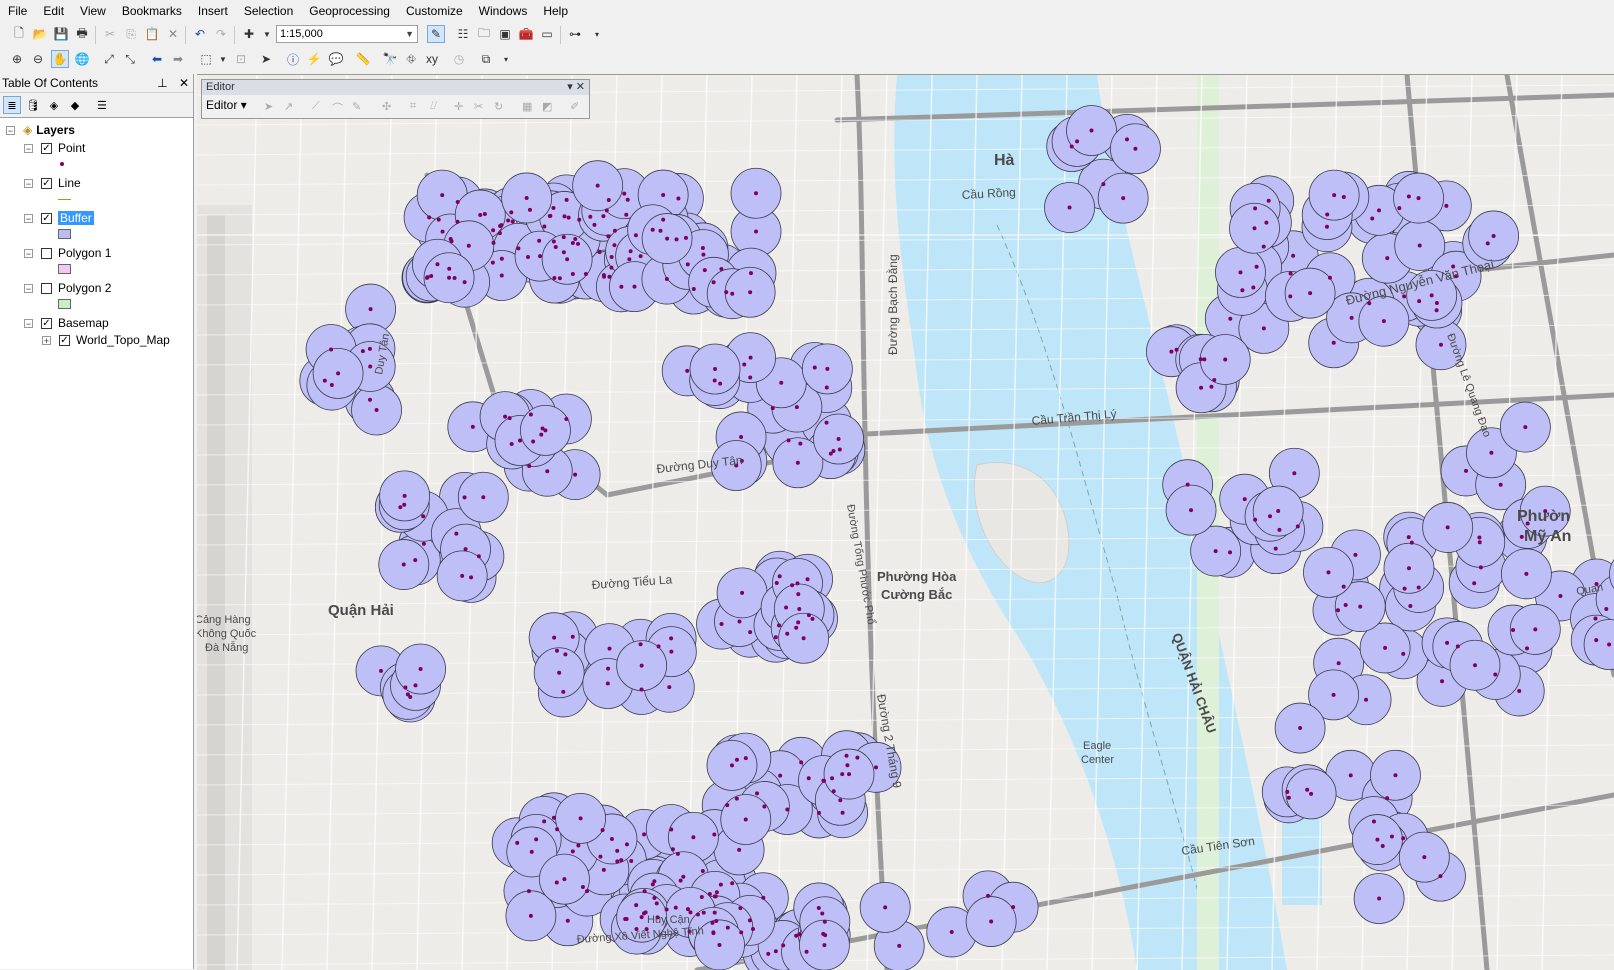  What do you see at coordinates (84, 253) in the screenshot?
I see `layer-label: Polygon 1` at bounding box center [84, 253].